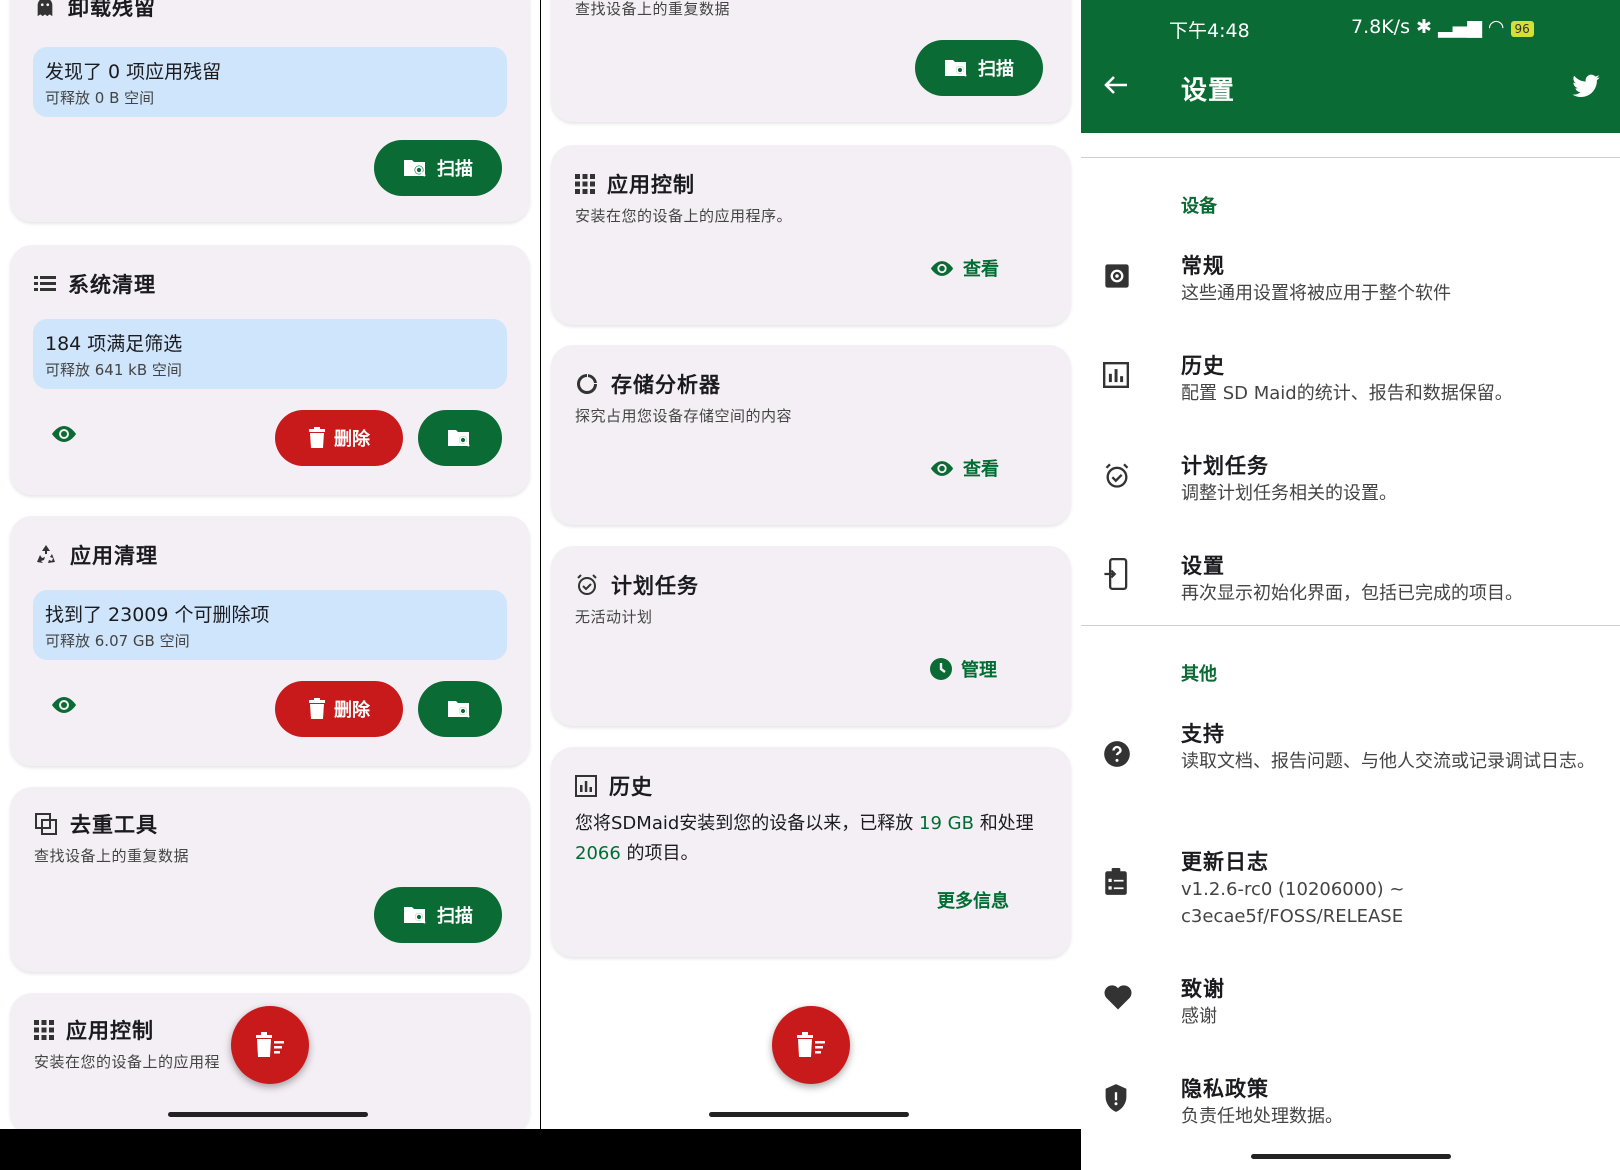  What do you see at coordinates (973, 900) in the screenshot?
I see `more-info-button: 更多信息` at bounding box center [973, 900].